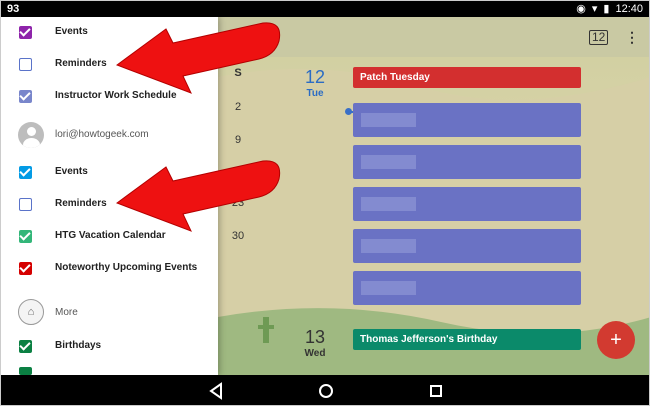  What do you see at coordinates (238, 107) in the screenshot?
I see `mini-date: 2` at bounding box center [238, 107].